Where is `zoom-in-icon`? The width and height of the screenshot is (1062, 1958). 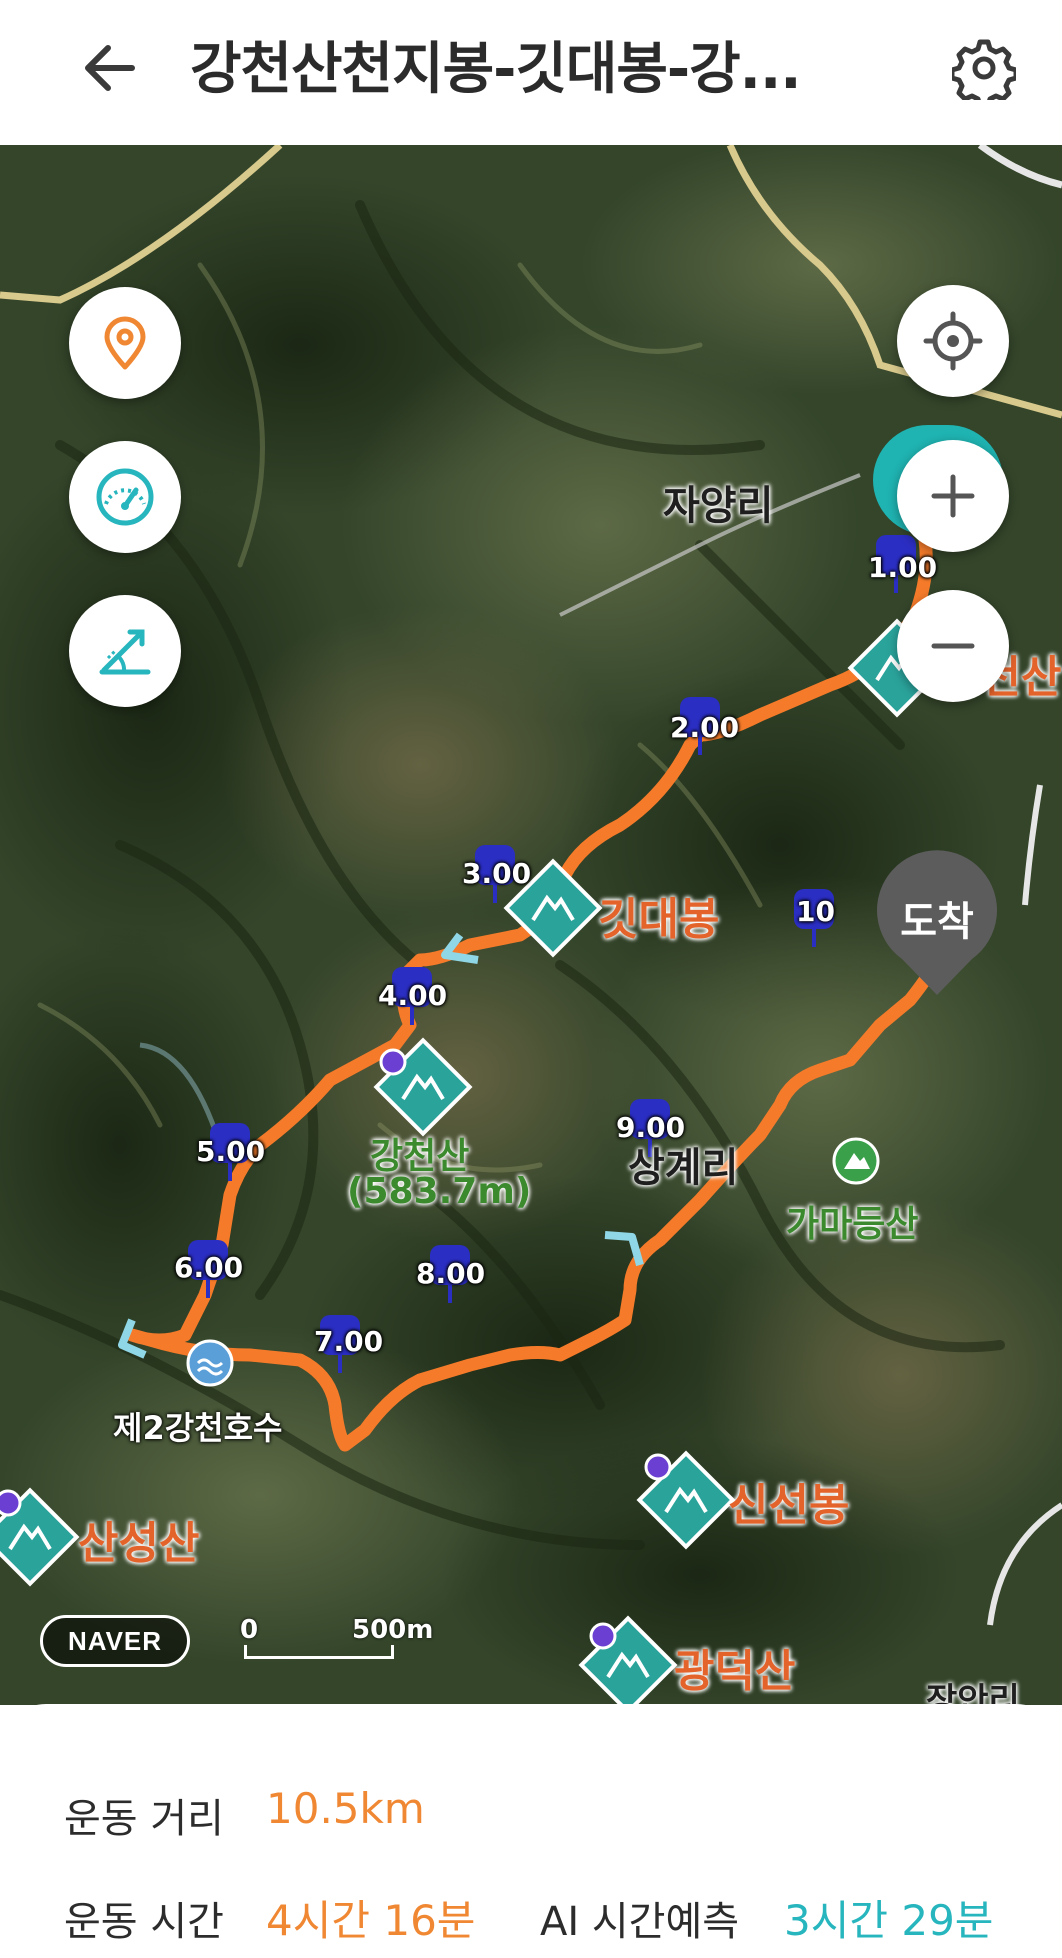 zoom-in-icon is located at coordinates (953, 496).